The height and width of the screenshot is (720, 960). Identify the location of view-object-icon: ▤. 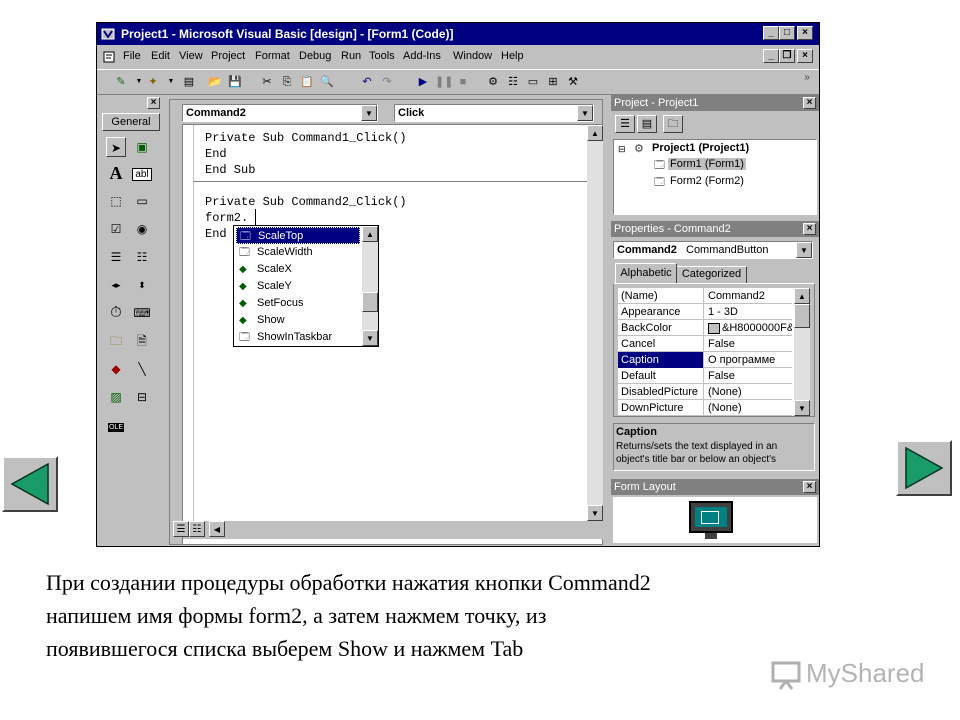
(647, 124).